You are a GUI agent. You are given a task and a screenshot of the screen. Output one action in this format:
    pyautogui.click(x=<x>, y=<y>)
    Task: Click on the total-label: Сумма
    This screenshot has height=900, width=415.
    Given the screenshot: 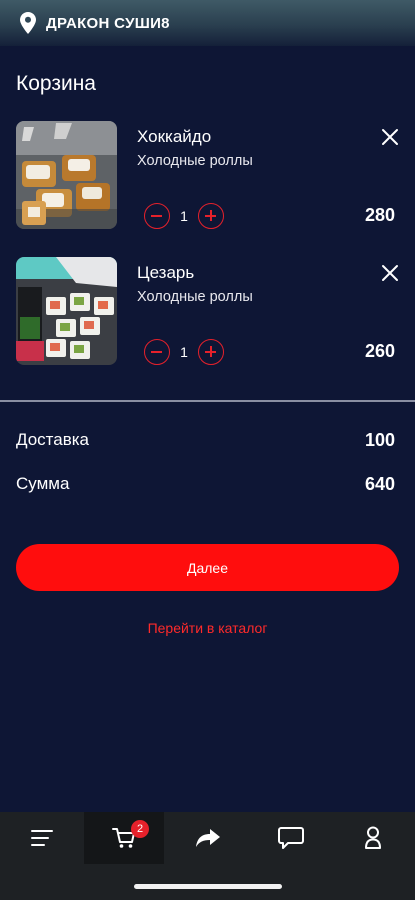 What is the action you would take?
    pyautogui.click(x=43, y=483)
    